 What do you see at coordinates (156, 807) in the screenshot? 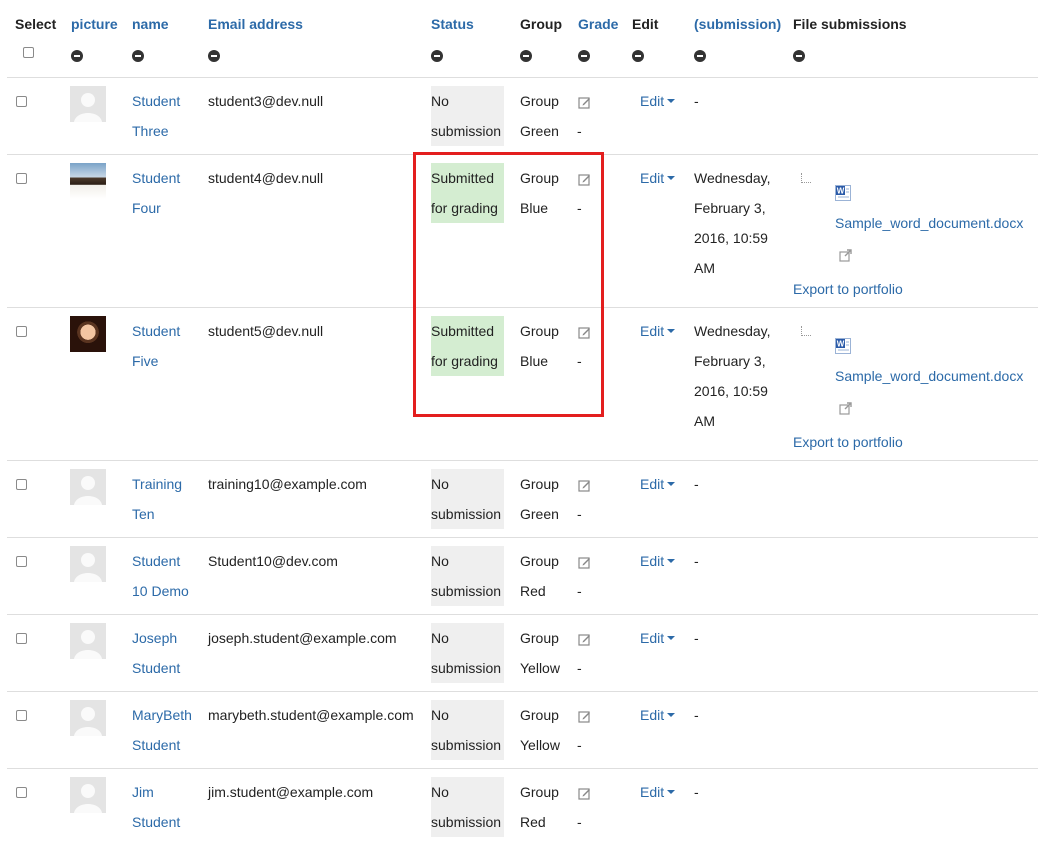
I see `student-name-link: Jim Student` at bounding box center [156, 807].